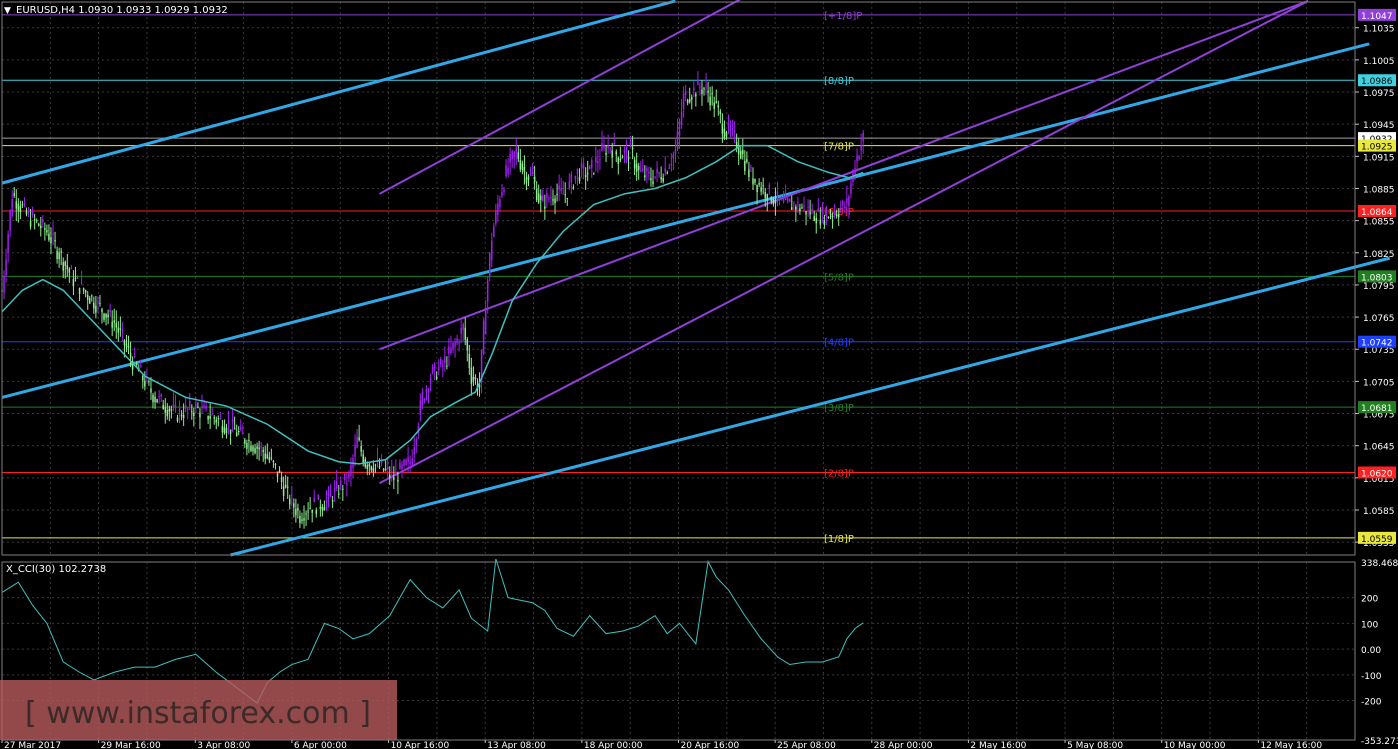 This screenshot has height=749, width=1398. I want to click on price-tick-label: 1.0765, so click(1379, 319).